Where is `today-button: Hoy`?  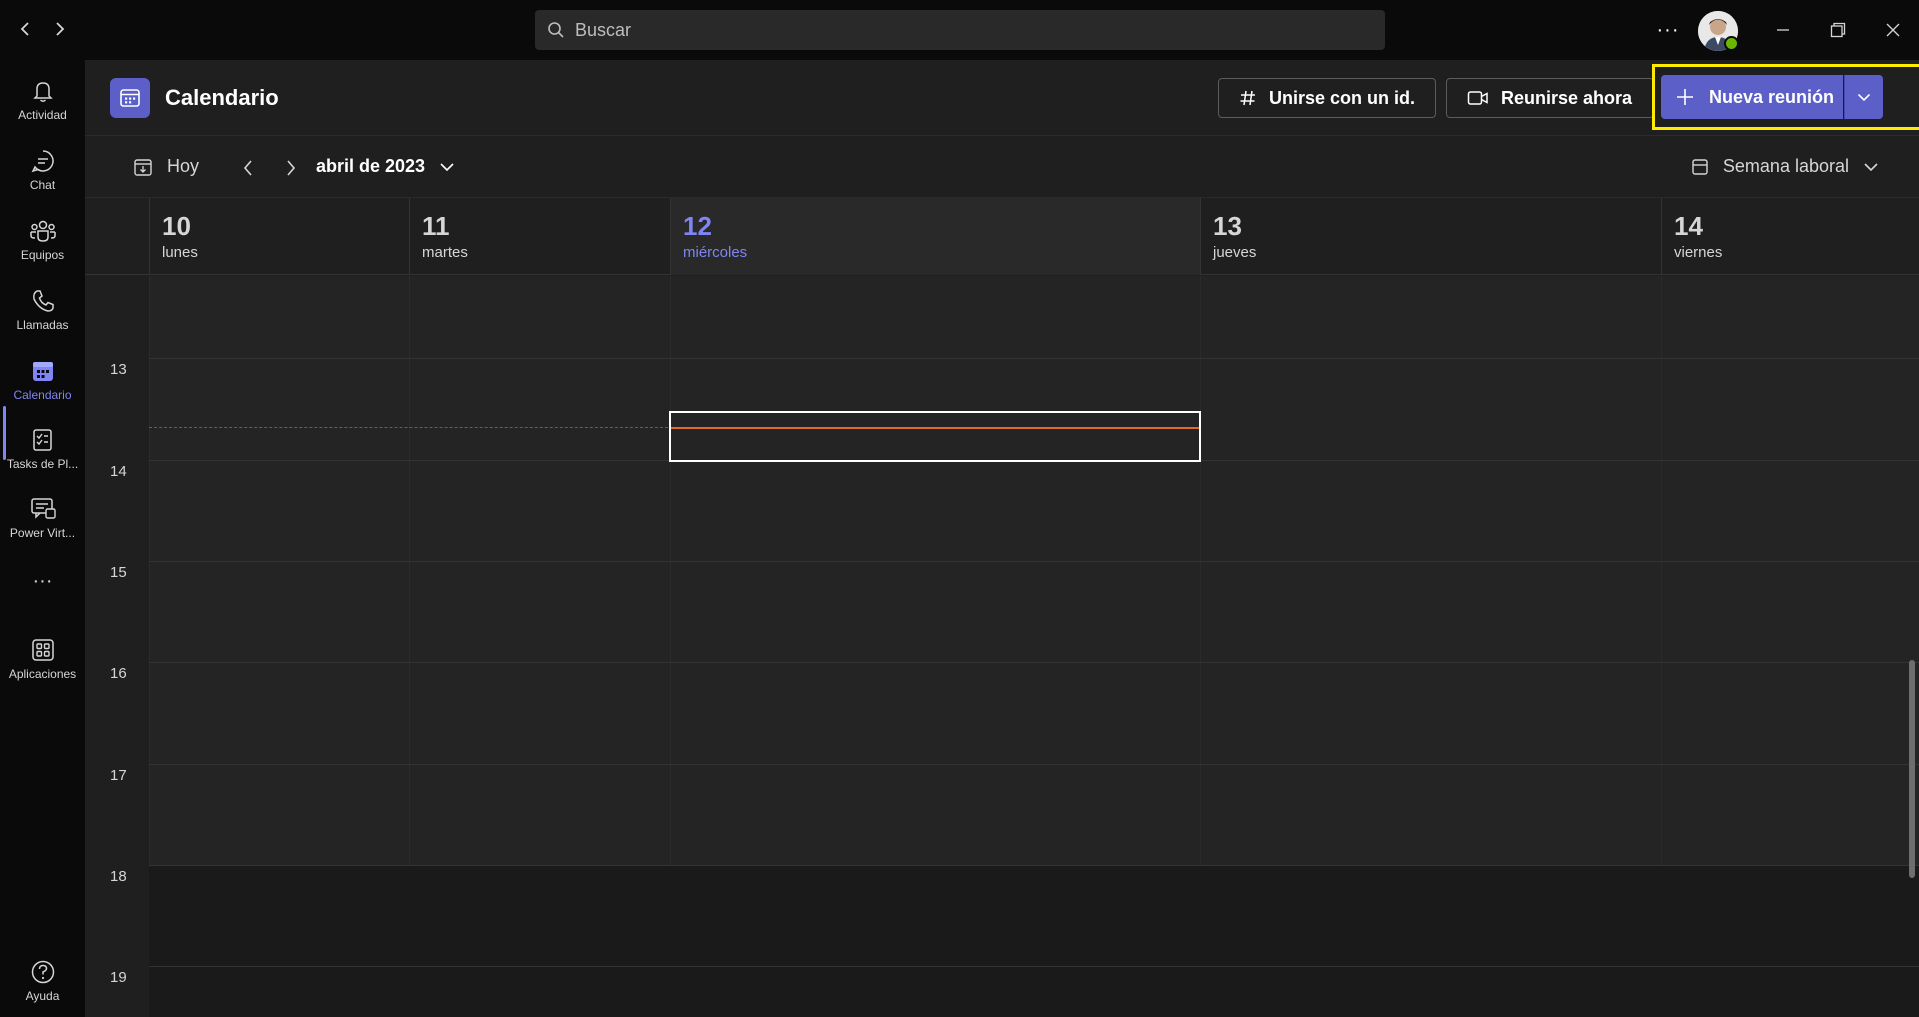 today-button: Hoy is located at coordinates (166, 166).